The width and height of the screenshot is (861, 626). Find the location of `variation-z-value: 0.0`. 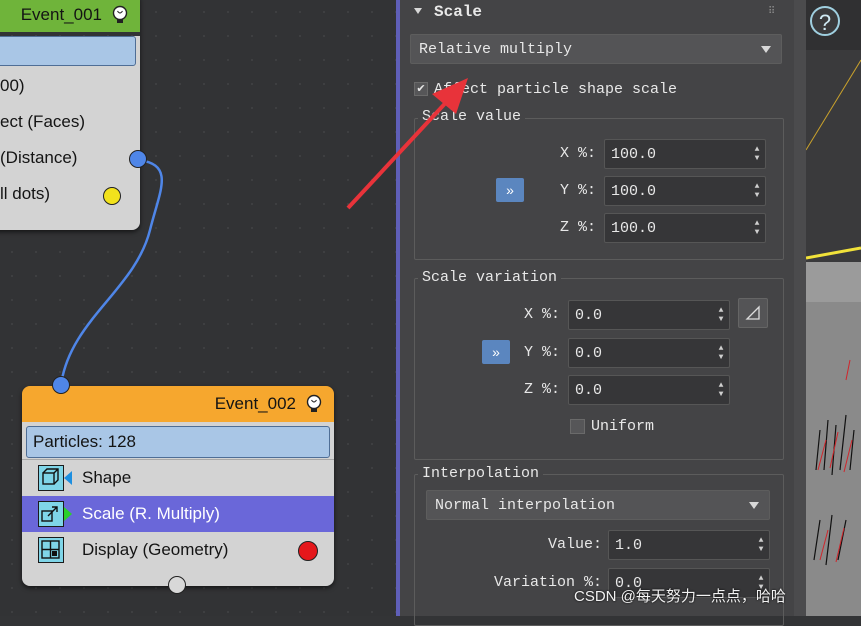

variation-z-value: 0.0 is located at coordinates (589, 390).